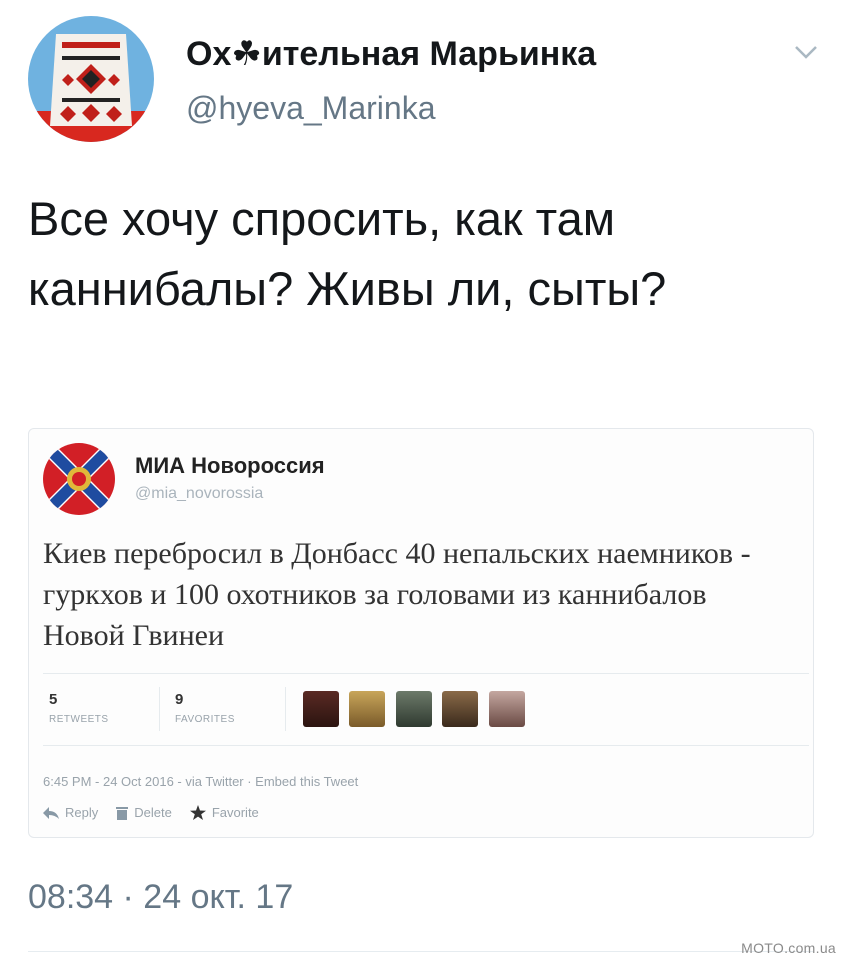 The height and width of the screenshot is (960, 844). What do you see at coordinates (230, 465) in the screenshot?
I see `embedded-display-name: МИА Новороссия` at bounding box center [230, 465].